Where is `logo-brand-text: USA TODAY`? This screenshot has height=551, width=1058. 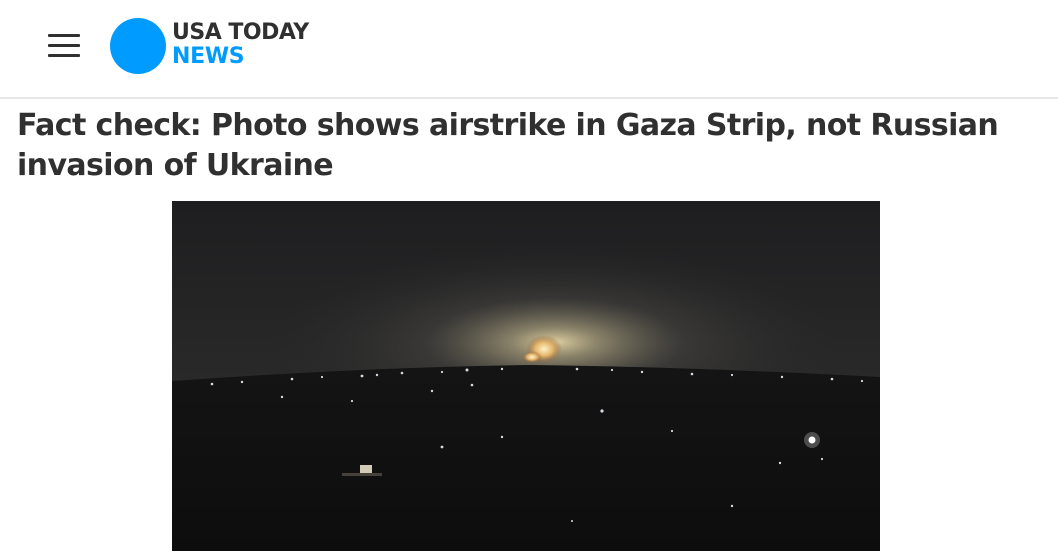 logo-brand-text: USA TODAY is located at coordinates (240, 32).